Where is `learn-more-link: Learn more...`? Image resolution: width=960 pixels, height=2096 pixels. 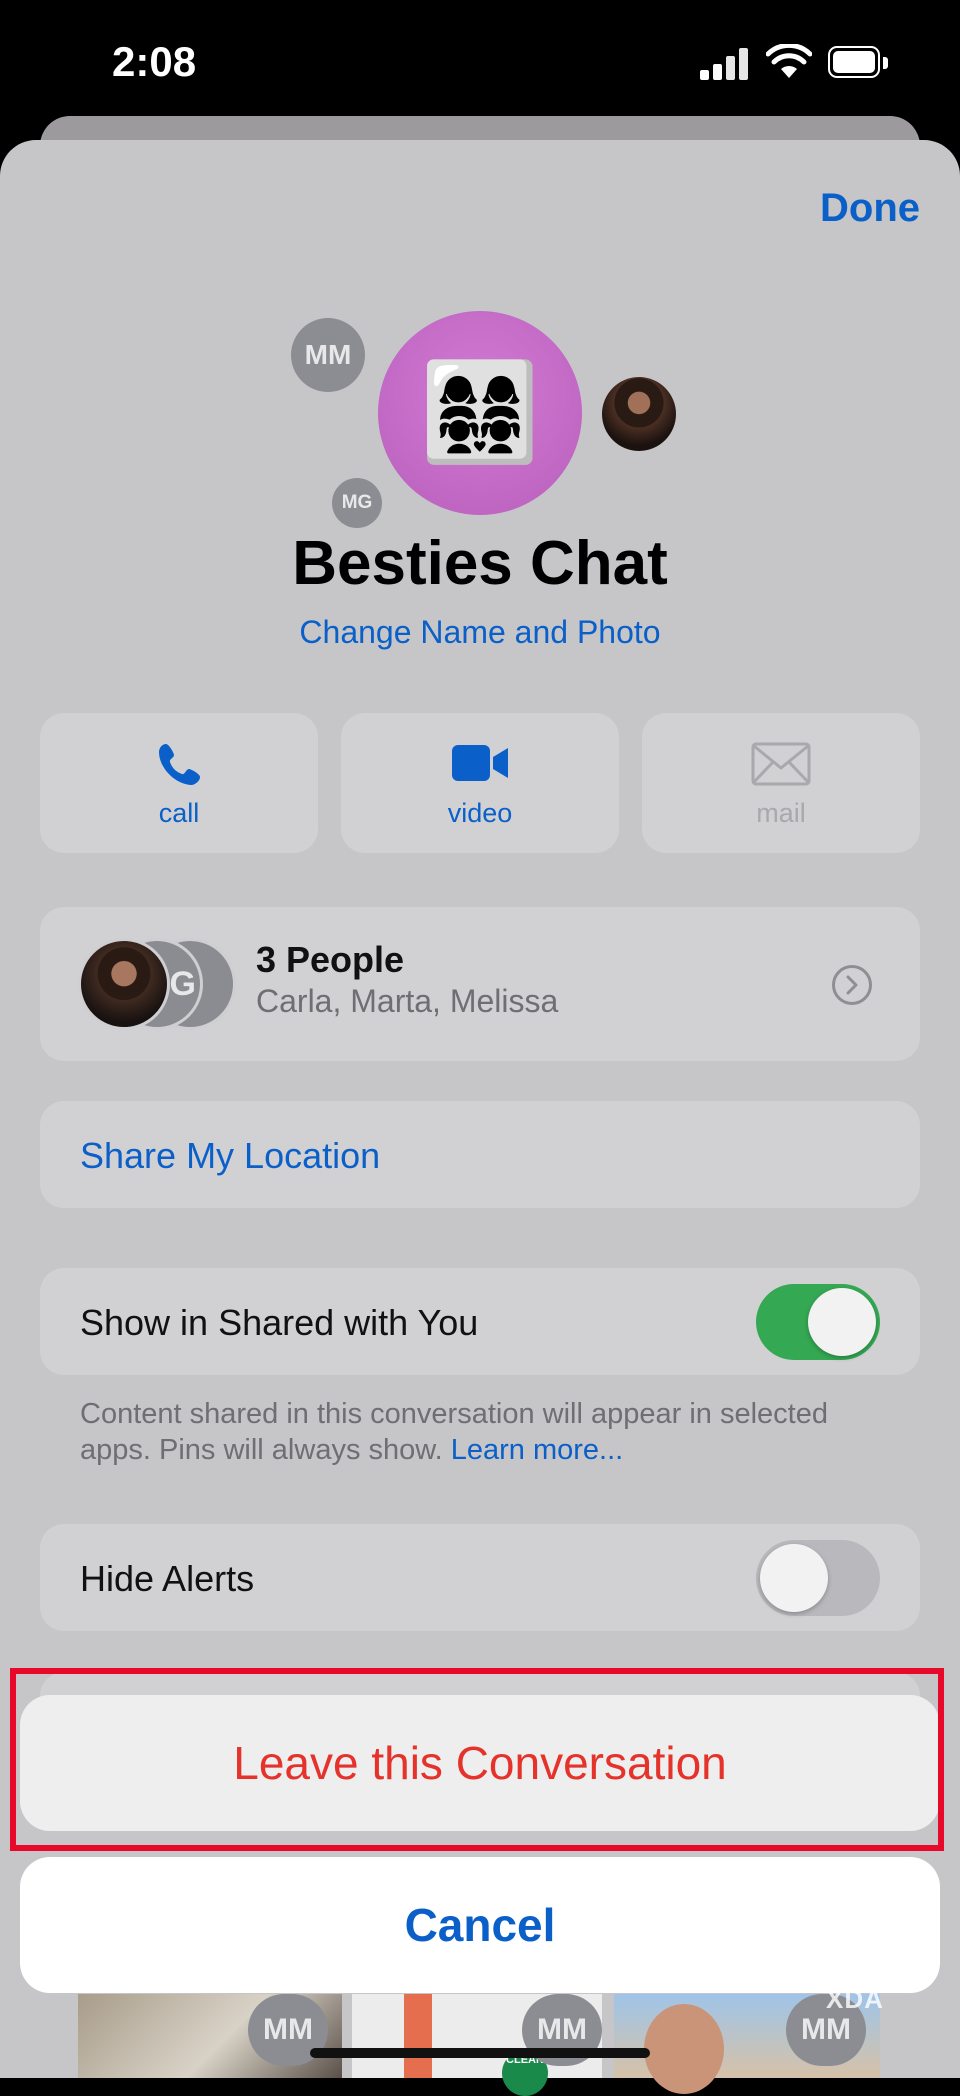 learn-more-link: Learn more... is located at coordinates (537, 1450).